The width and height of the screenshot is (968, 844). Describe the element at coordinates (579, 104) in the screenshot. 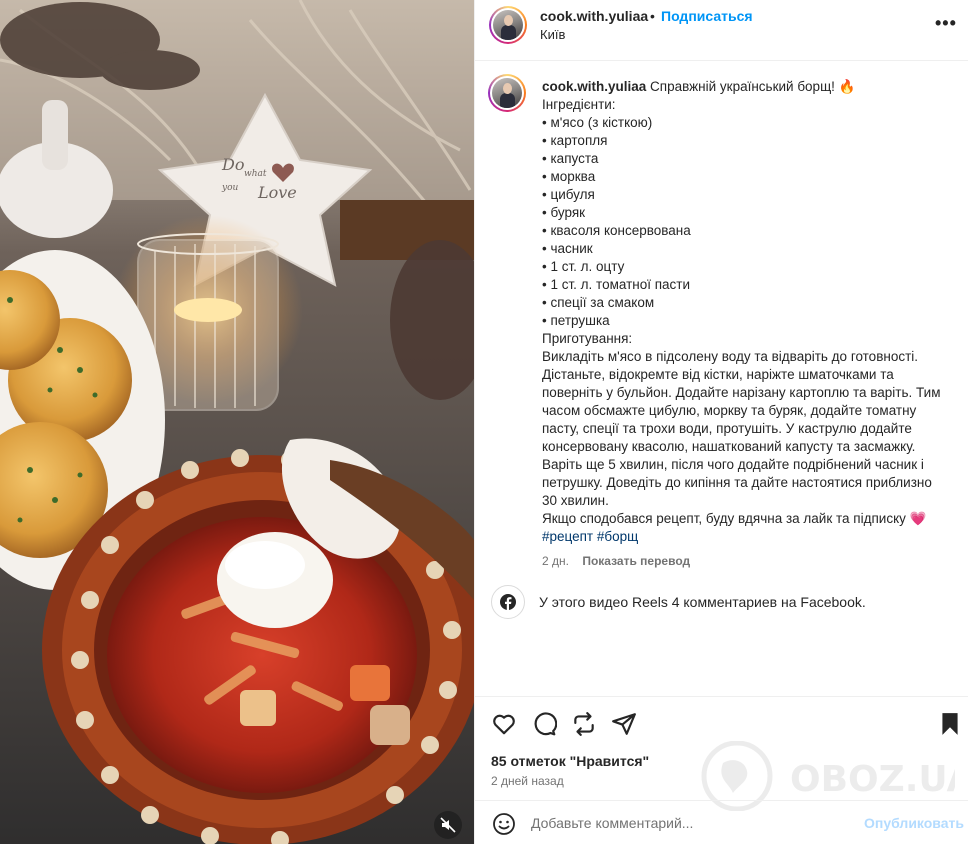

I see `caption-line: Інгредієнти:` at that location.